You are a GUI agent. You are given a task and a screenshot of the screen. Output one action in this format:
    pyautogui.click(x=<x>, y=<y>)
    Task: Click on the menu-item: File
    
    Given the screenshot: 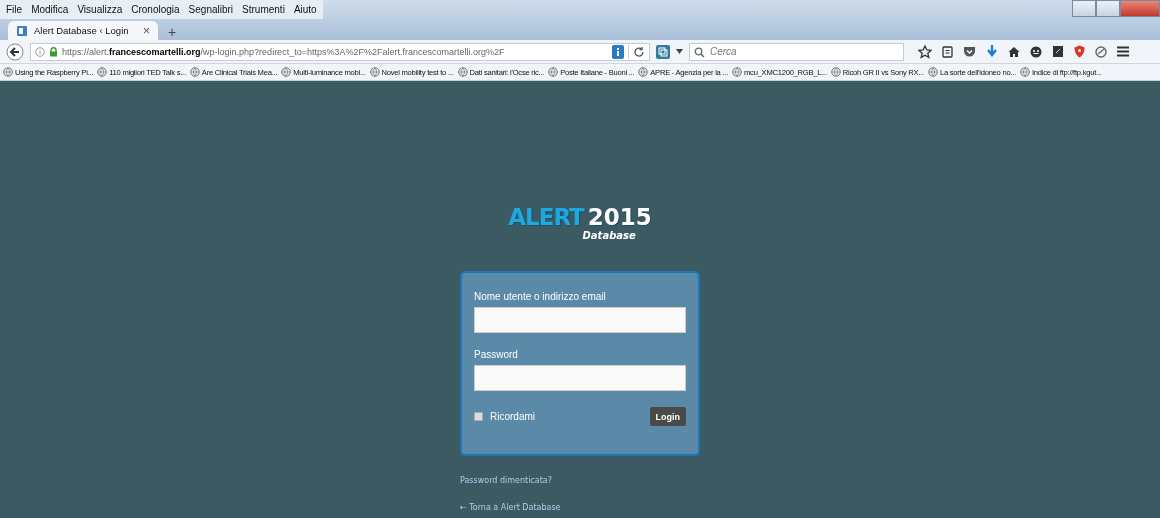 What is the action you would take?
    pyautogui.click(x=14, y=9)
    